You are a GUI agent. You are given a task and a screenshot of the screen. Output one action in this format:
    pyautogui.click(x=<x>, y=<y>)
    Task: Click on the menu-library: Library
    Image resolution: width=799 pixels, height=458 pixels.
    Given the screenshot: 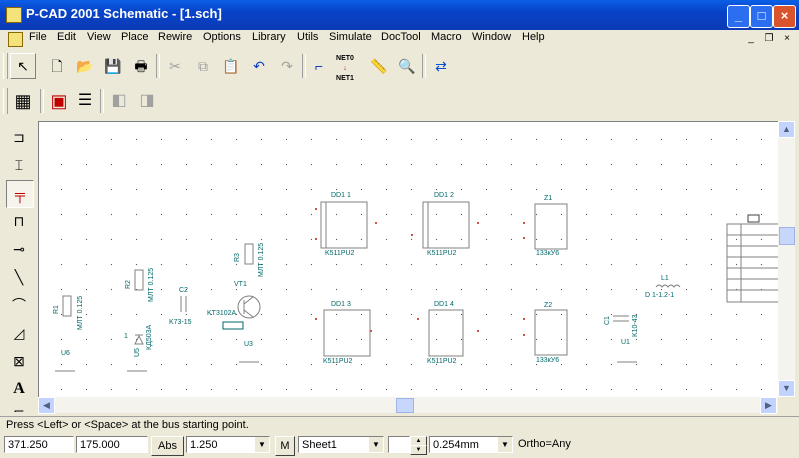 What is the action you would take?
    pyautogui.click(x=269, y=37)
    